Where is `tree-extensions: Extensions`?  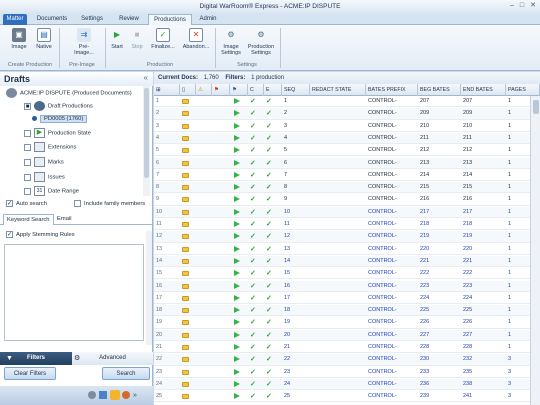
tree-extensions: Extensions is located at coordinates (50, 147).